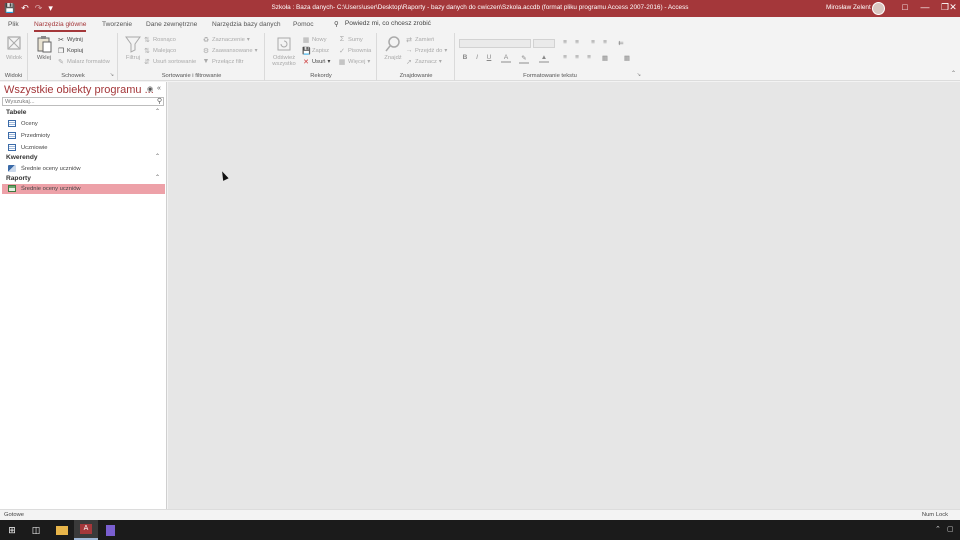  I want to click on new-record-icon: ▦, so click(306, 40).